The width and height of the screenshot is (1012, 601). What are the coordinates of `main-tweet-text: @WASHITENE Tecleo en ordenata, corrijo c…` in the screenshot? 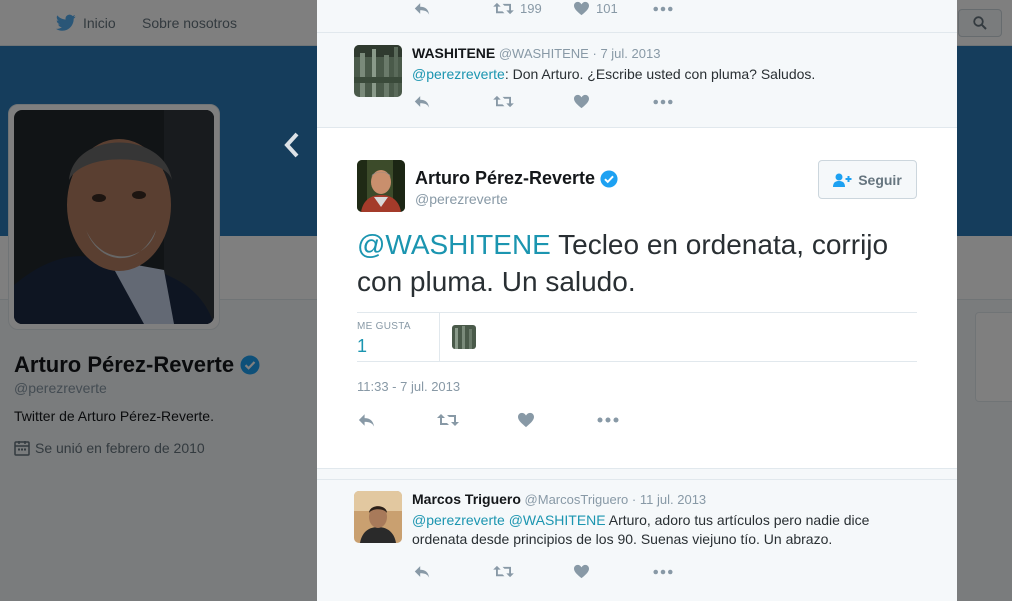 It's located at (642, 263).